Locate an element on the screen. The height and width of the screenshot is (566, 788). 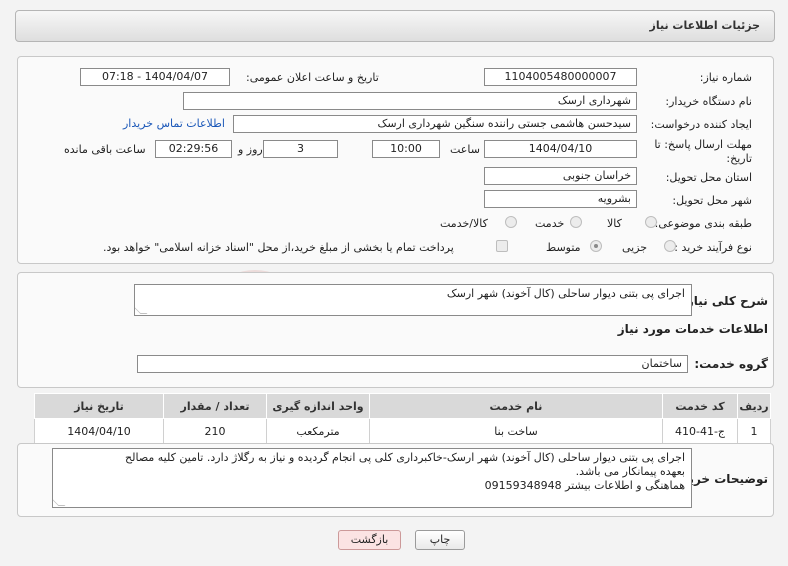
remaining-time-field: 02:29:56 is located at coordinates (193, 149).